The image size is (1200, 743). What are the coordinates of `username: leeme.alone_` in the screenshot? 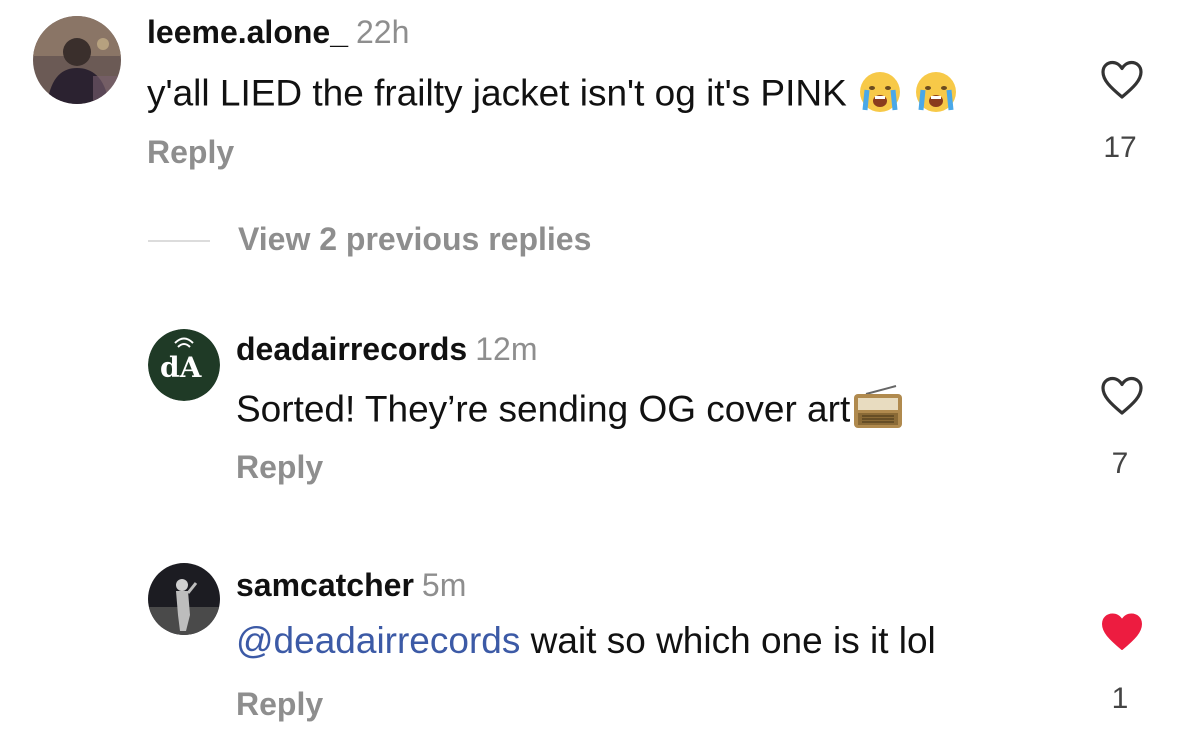 It's located at (247, 32).